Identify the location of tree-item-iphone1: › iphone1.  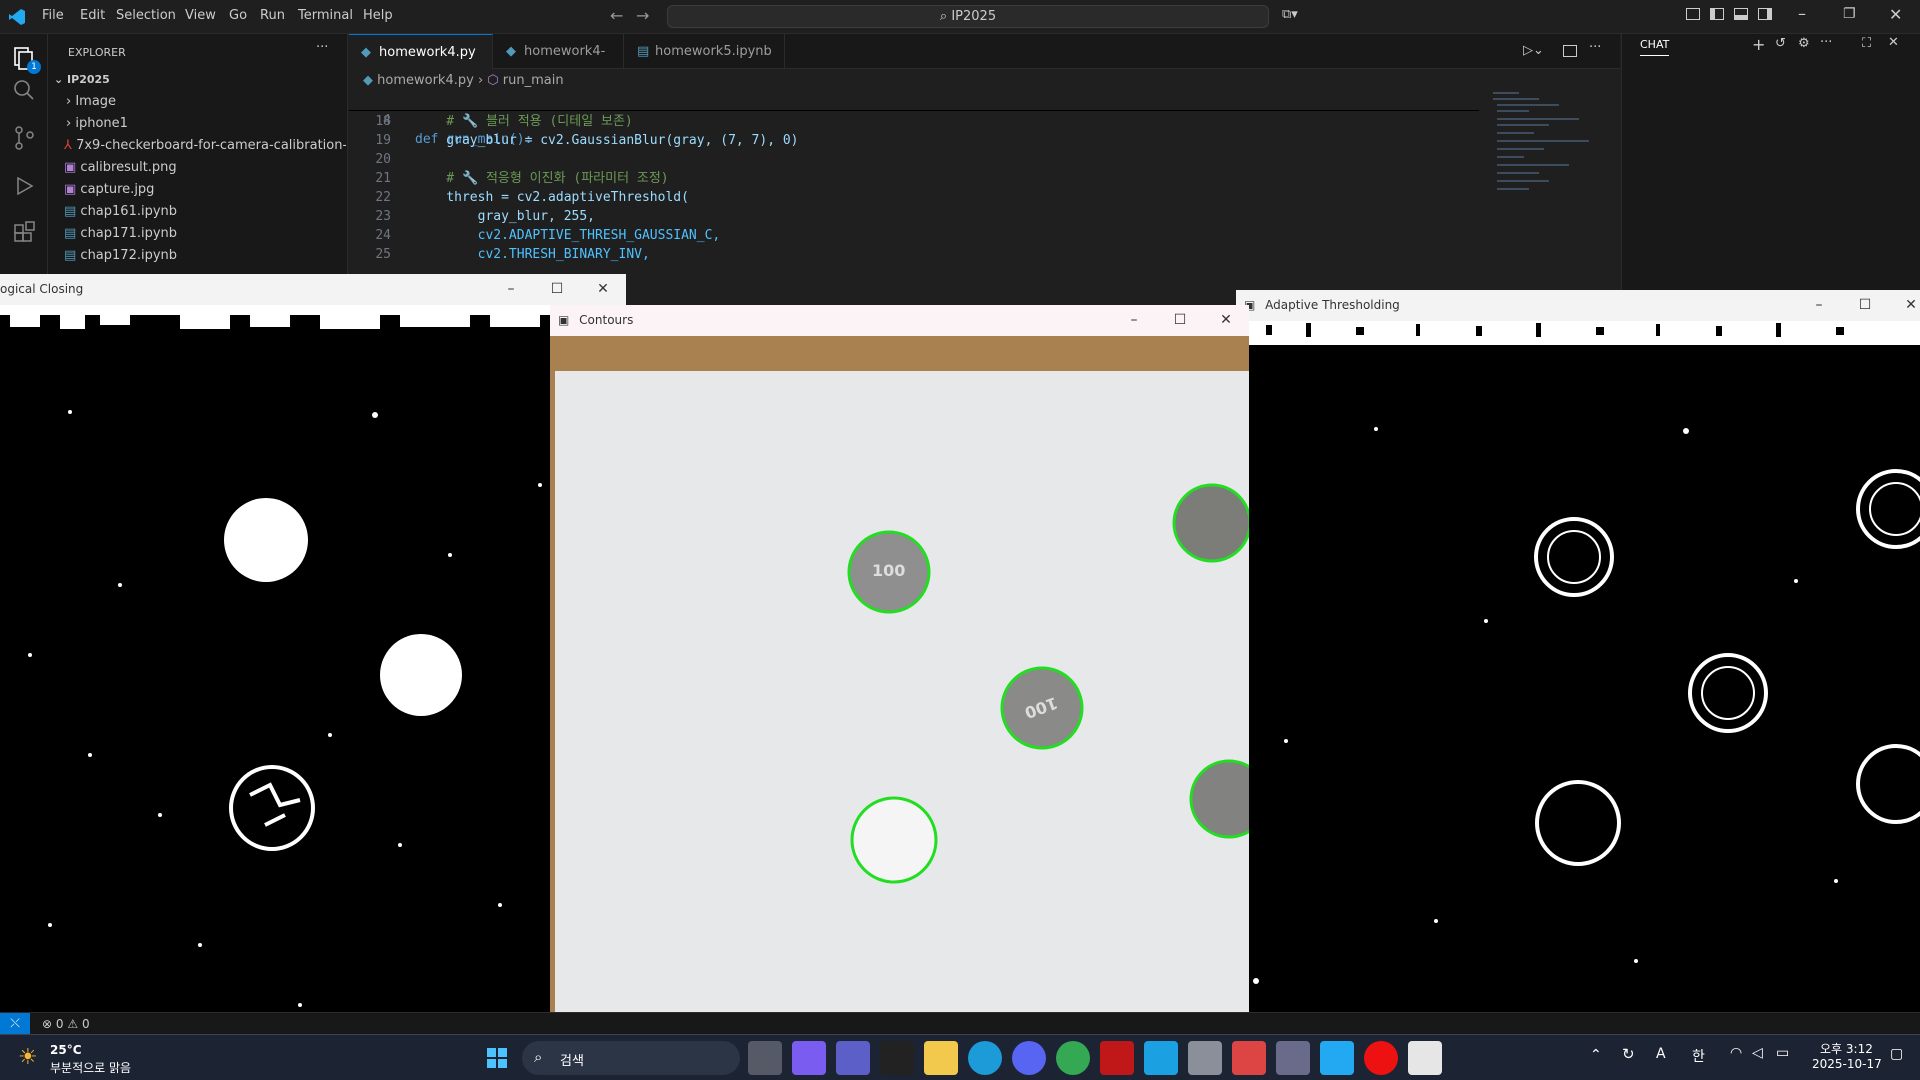
(197, 124).